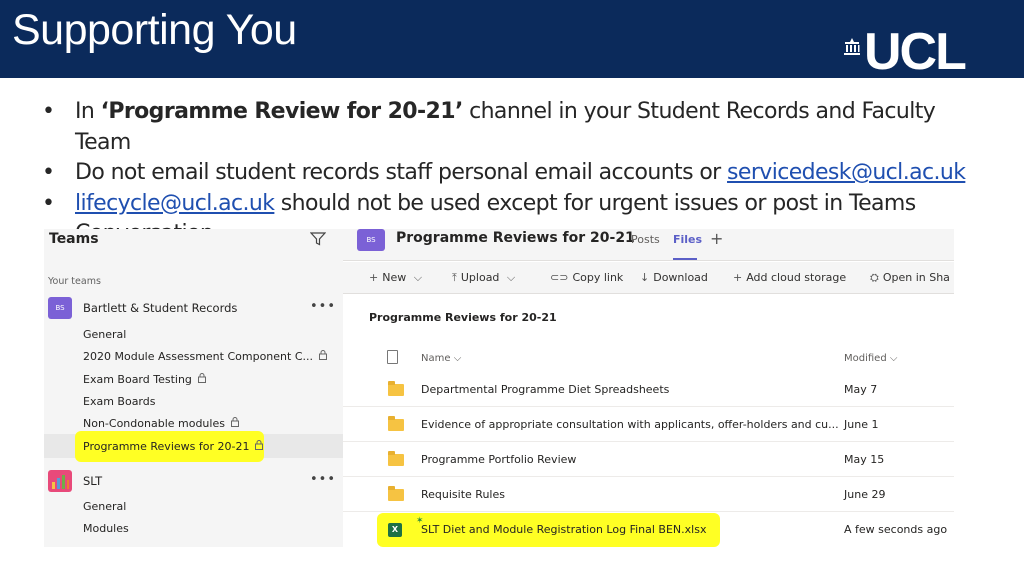  What do you see at coordinates (463, 494) in the screenshot?
I see `file-name: Requisite Rules` at bounding box center [463, 494].